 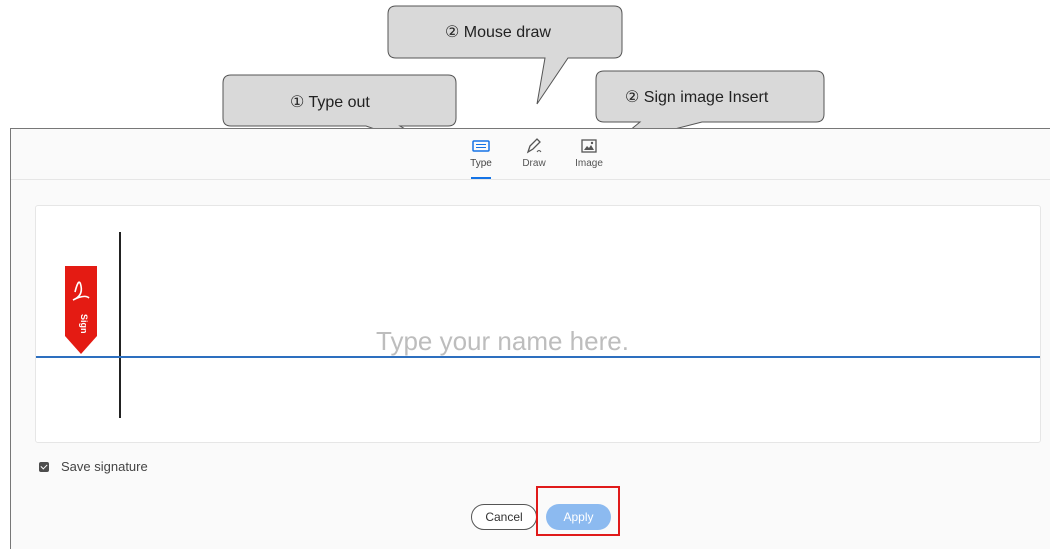 I want to click on tab-image: Image, so click(x=589, y=157).